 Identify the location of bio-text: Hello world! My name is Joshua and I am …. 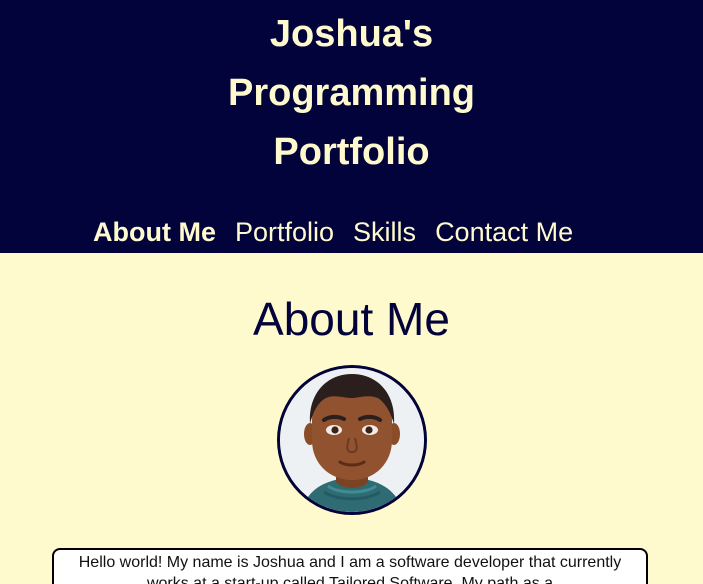
(350, 569).